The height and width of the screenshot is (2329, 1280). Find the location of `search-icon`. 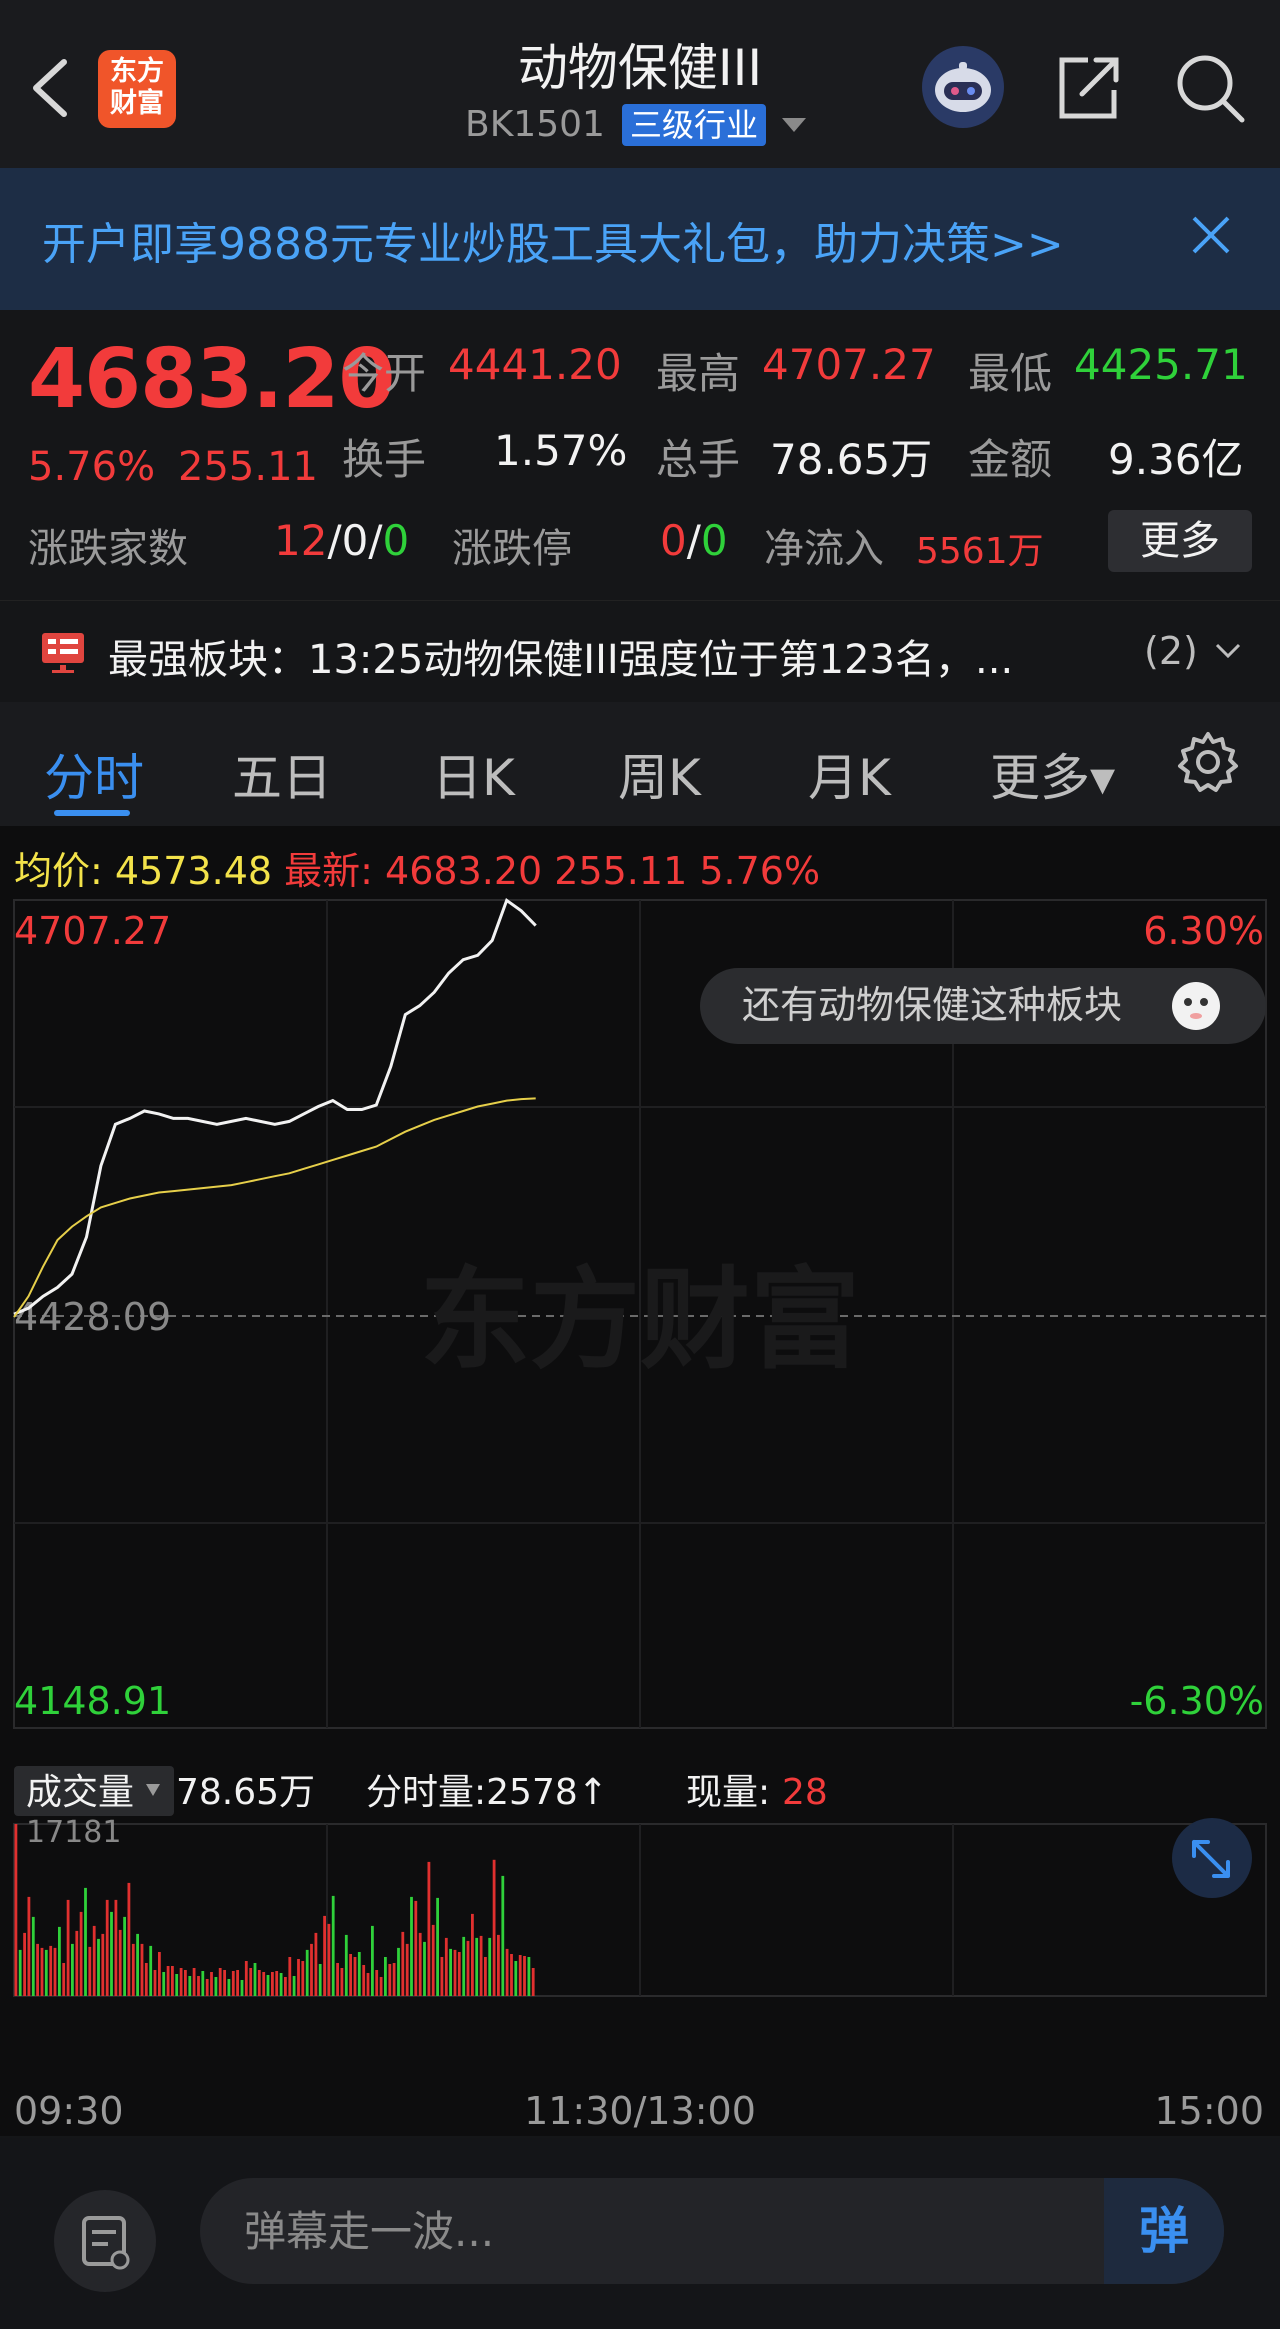

search-icon is located at coordinates (1210, 88).